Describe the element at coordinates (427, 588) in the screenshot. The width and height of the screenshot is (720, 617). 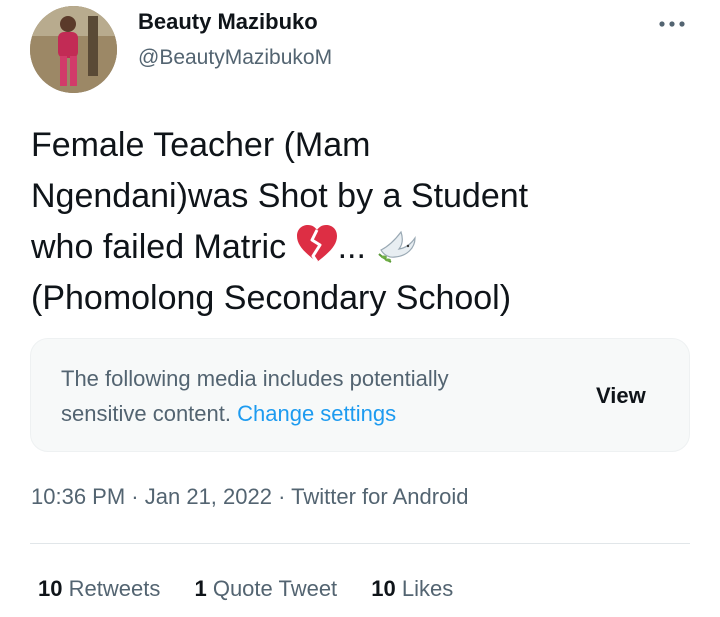
I see `likes-label: Likes` at that location.